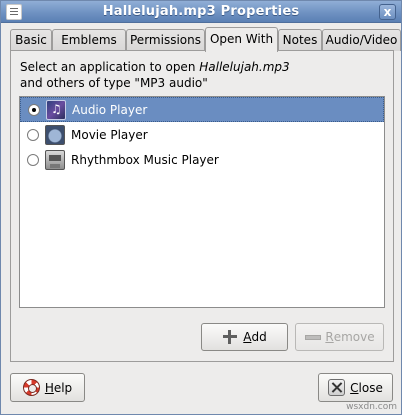 The image size is (402, 415). Describe the element at coordinates (247, 337) in the screenshot. I see `add-mnemonic: A` at that location.